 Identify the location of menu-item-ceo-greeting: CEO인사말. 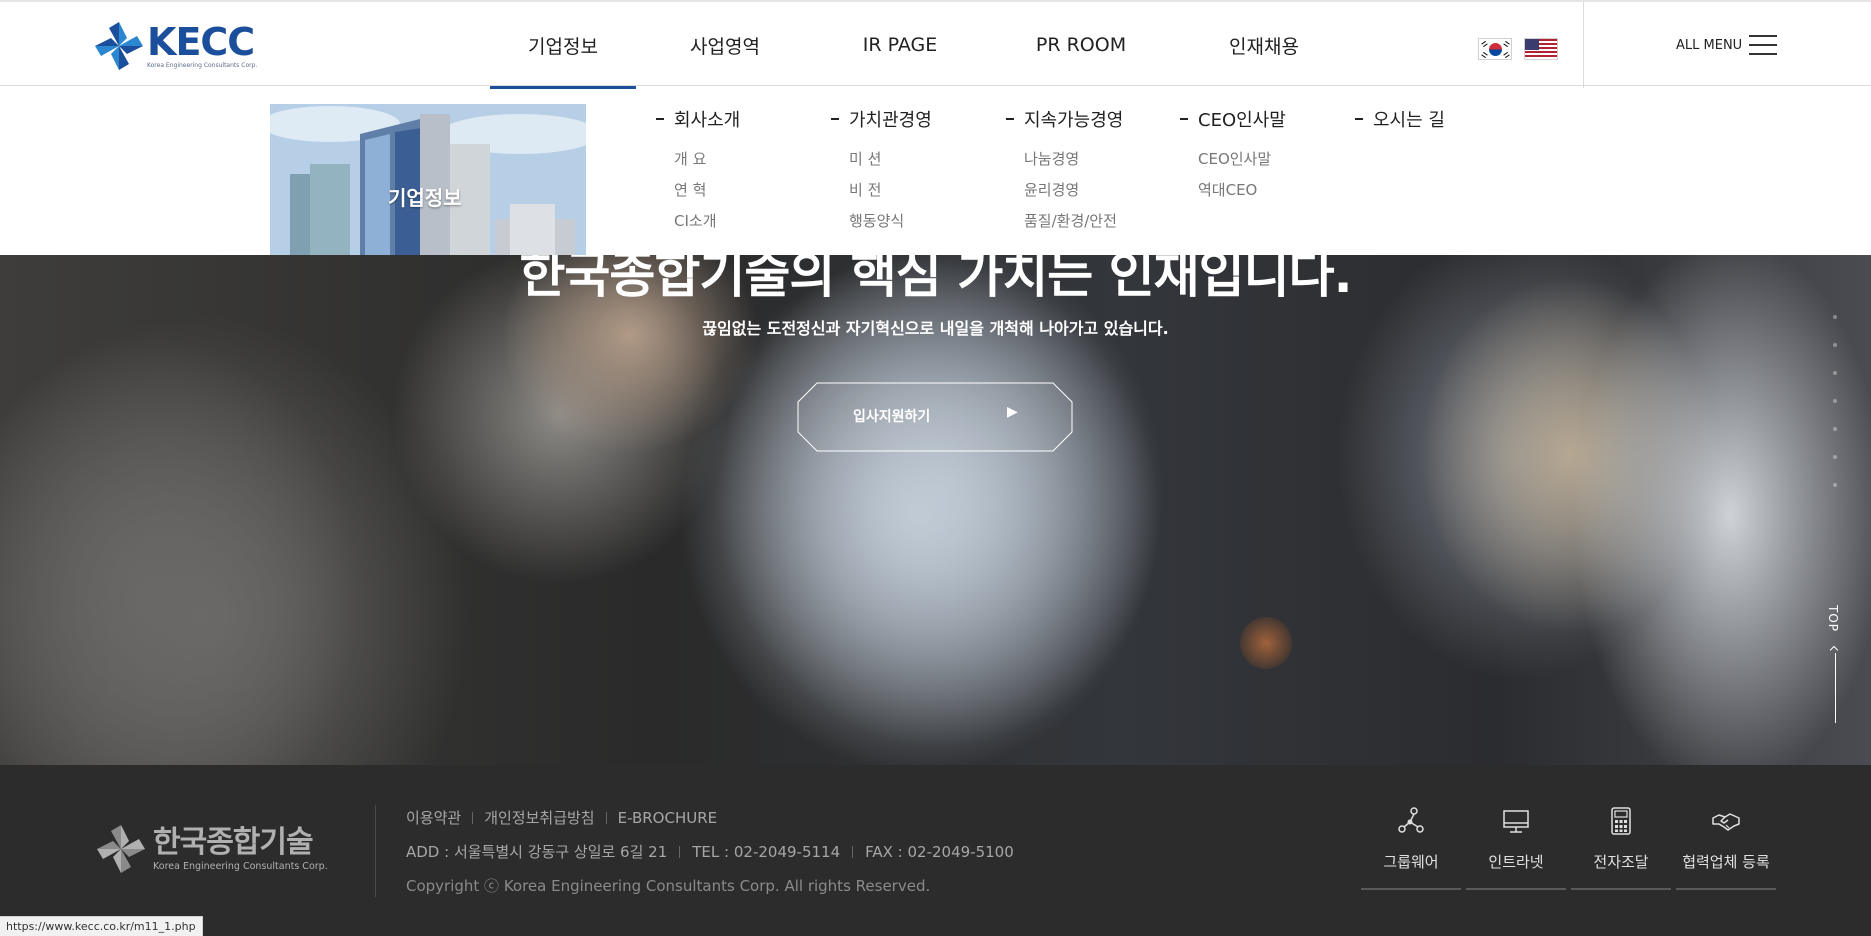
(1242, 159).